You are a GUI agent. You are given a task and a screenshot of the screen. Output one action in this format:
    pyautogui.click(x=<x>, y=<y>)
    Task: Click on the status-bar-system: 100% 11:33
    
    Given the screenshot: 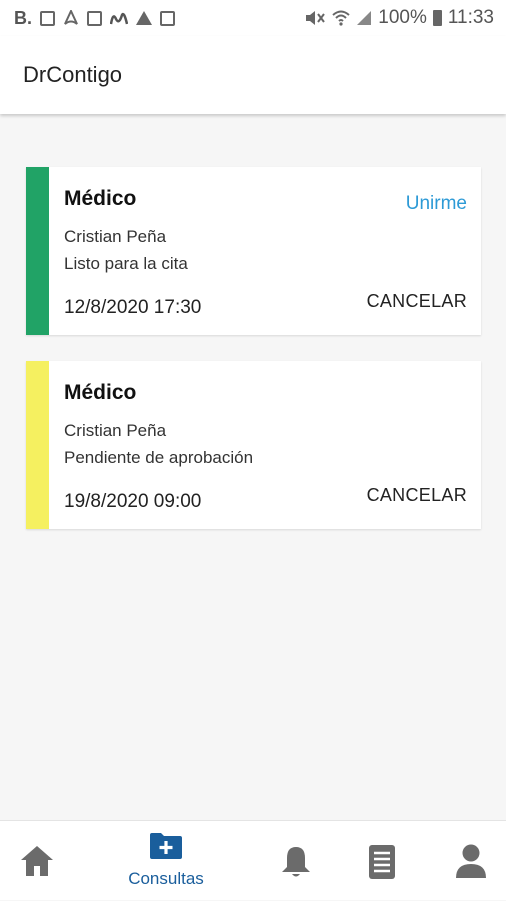 What is the action you would take?
    pyautogui.click(x=399, y=18)
    